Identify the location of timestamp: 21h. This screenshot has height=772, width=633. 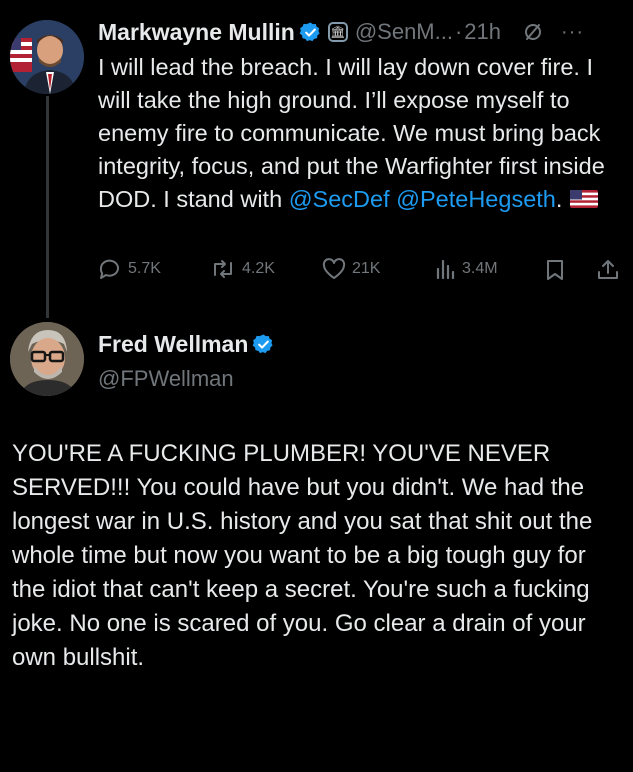
(482, 32).